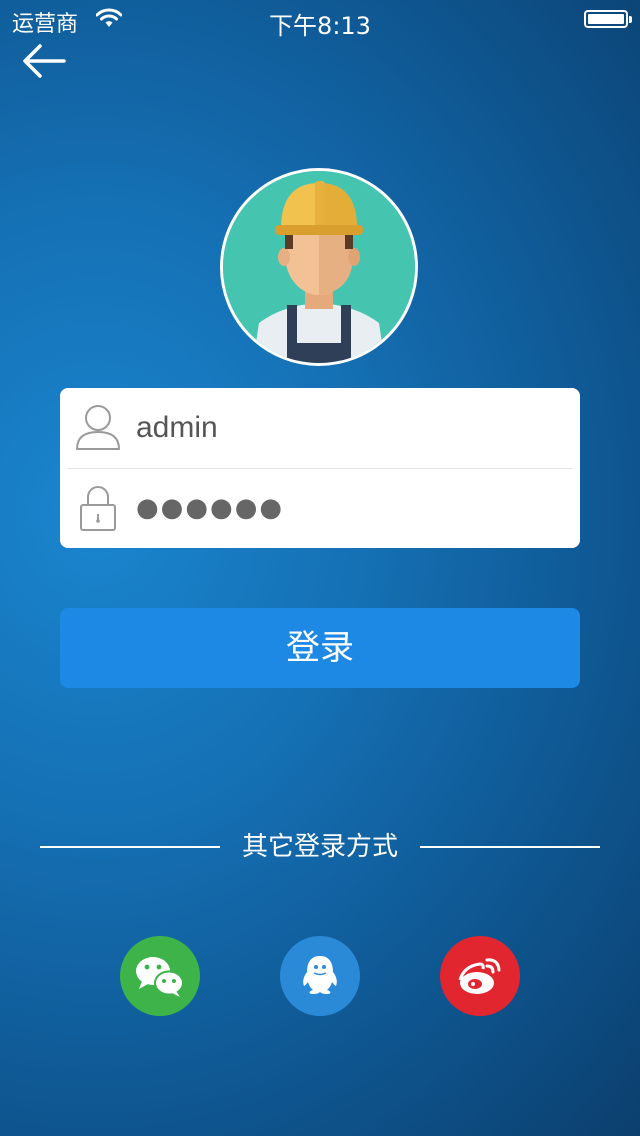 The width and height of the screenshot is (640, 1136). I want to click on weibo-icon, so click(479, 976).